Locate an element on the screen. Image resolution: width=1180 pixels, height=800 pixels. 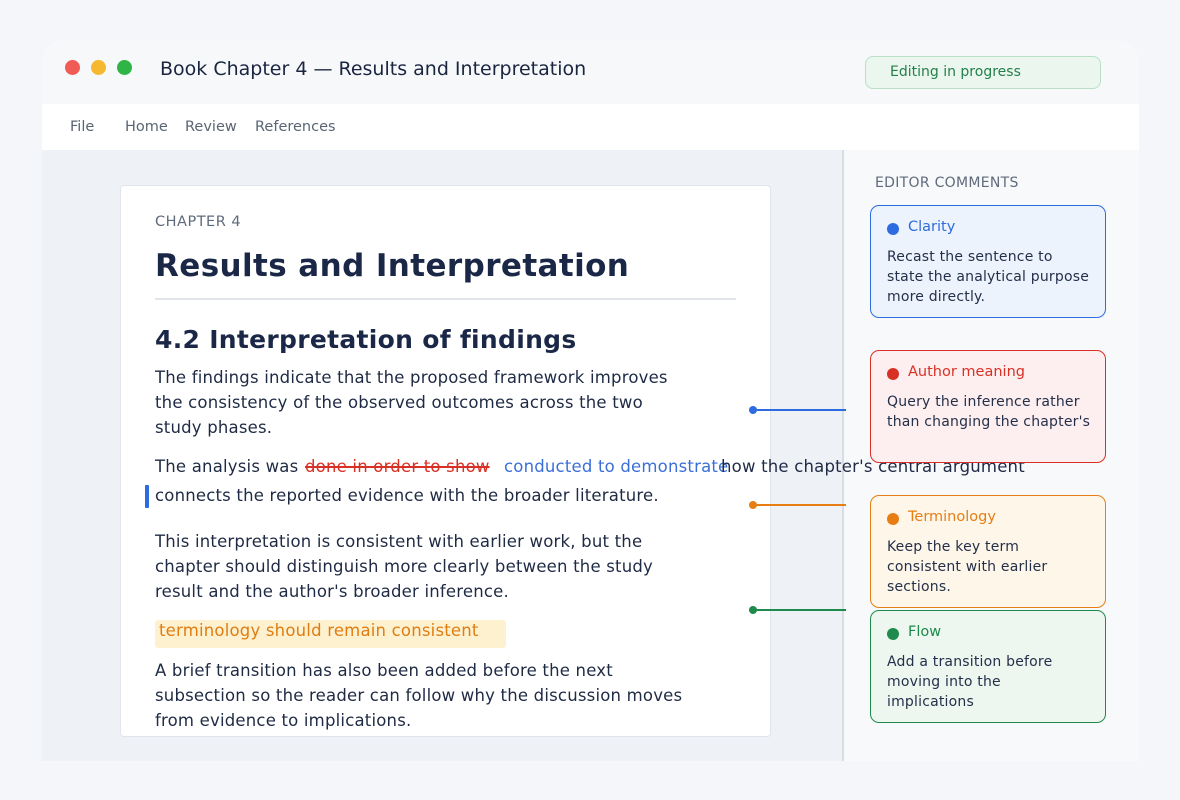
close-window-button is located at coordinates (72, 67).